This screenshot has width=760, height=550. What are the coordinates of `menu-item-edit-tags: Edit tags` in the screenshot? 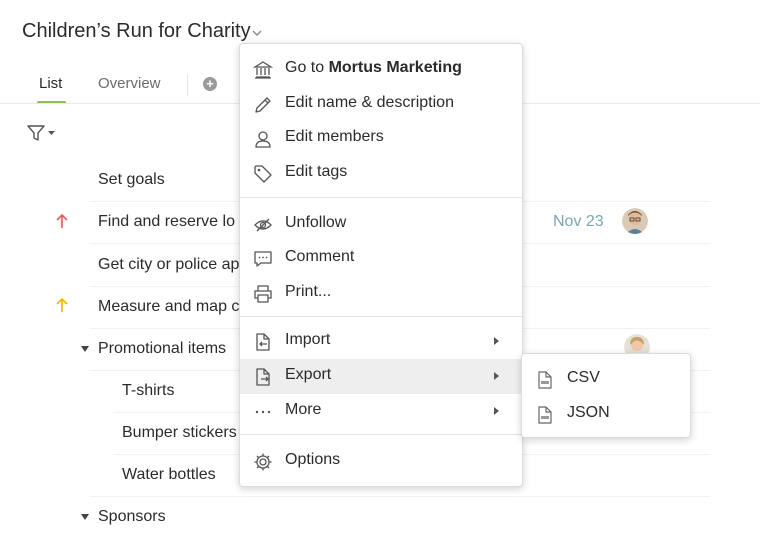 It's located at (381, 173).